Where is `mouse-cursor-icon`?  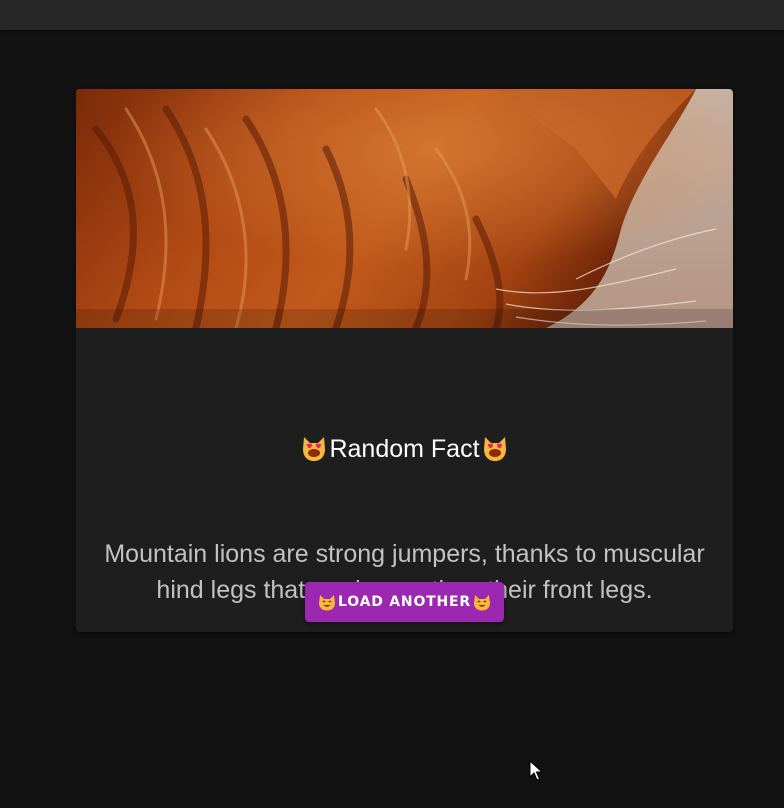 mouse-cursor-icon is located at coordinates (536, 770).